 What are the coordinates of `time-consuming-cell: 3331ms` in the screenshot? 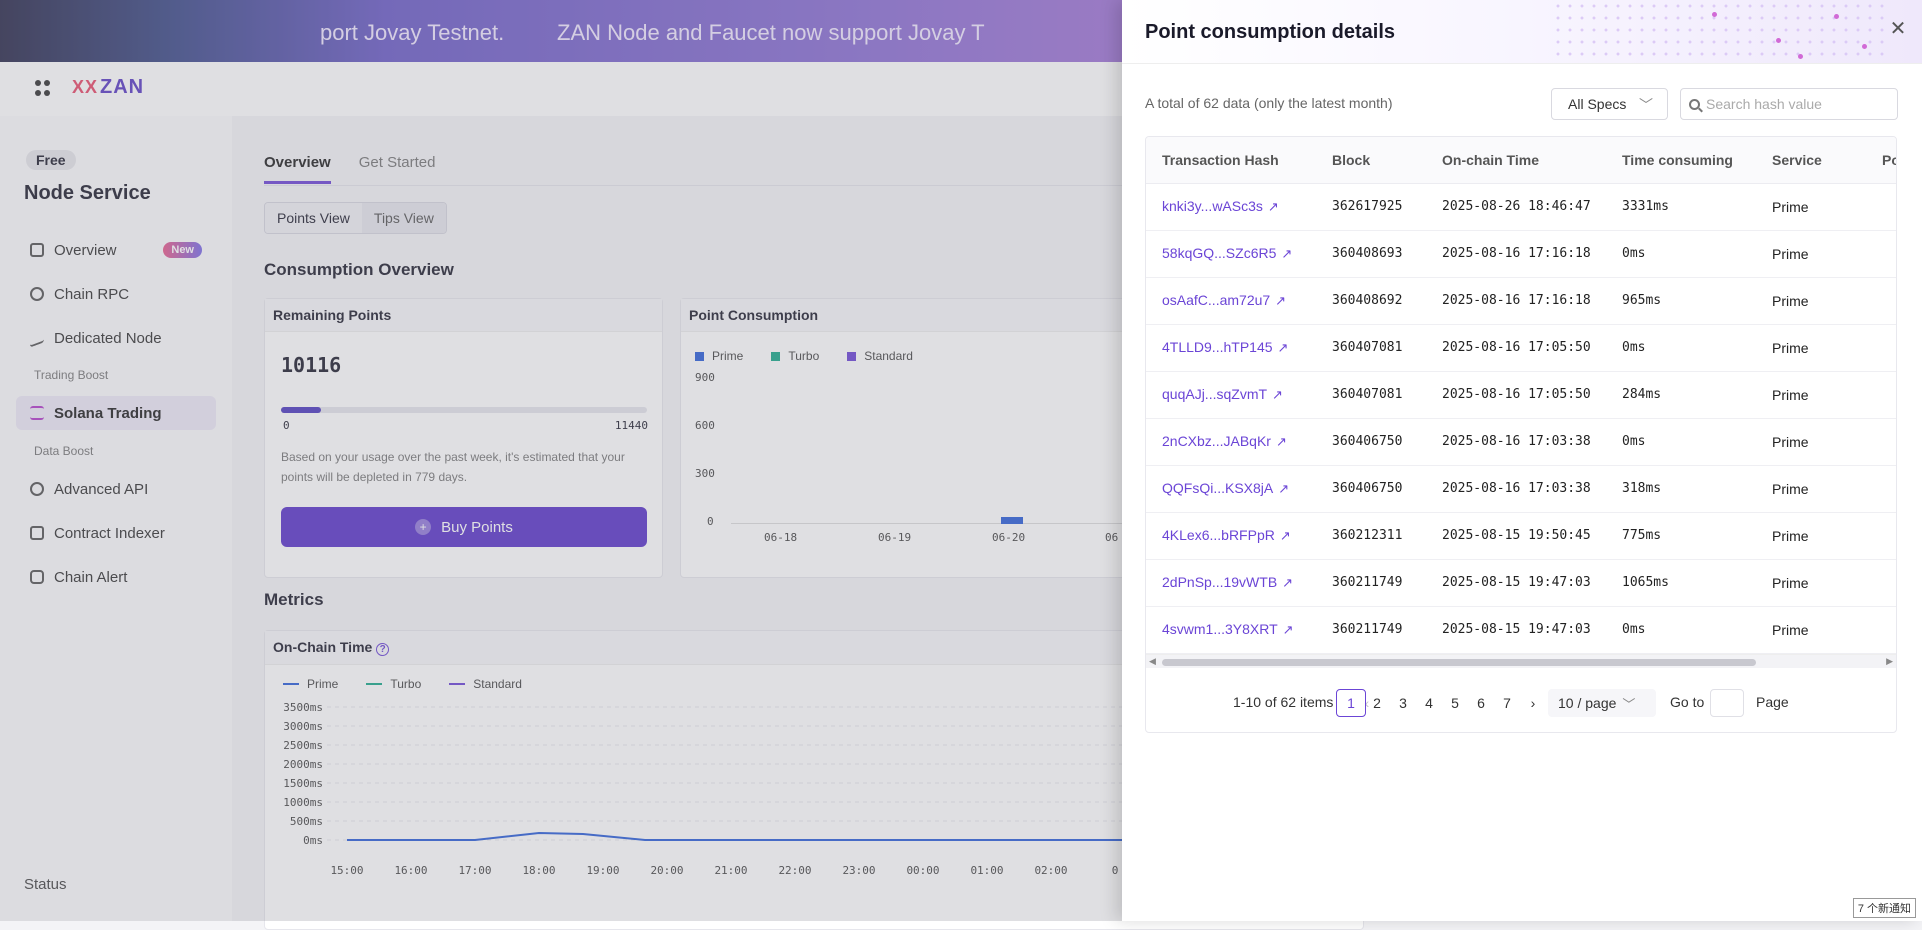 It's located at (1681, 206).